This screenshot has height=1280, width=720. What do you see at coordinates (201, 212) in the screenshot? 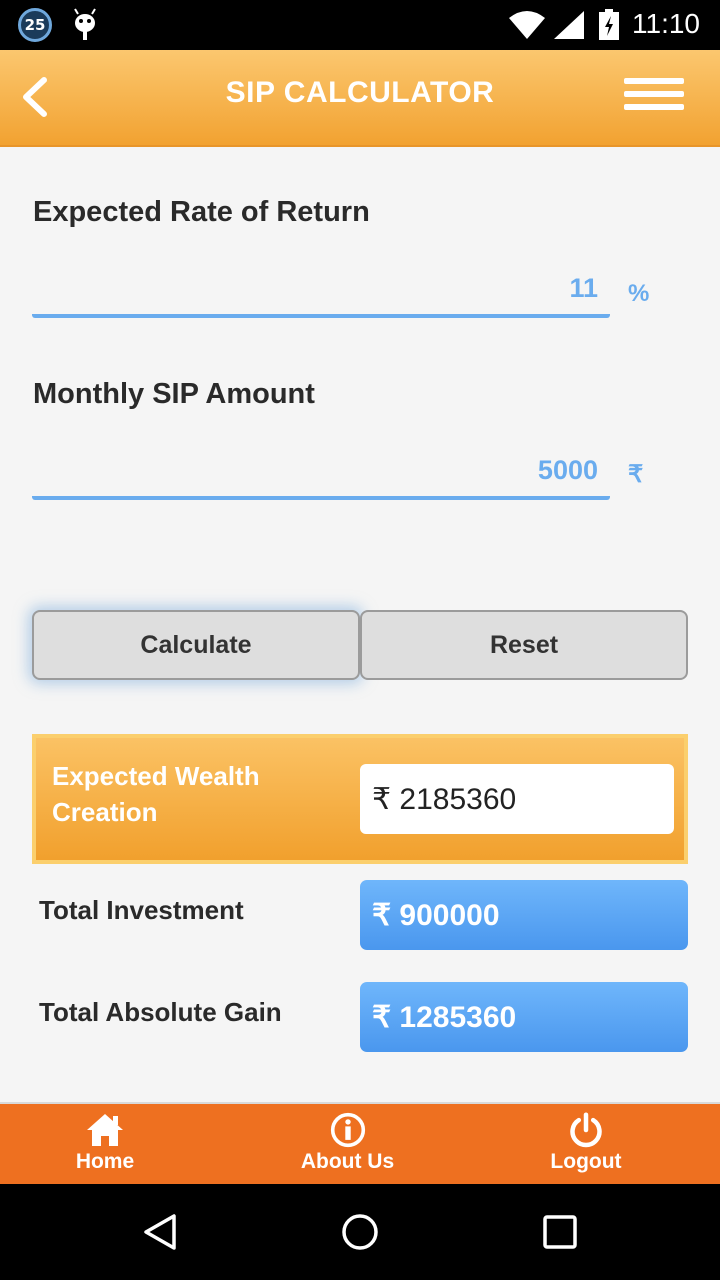
I see `rate-label: Expected Rate of Return` at bounding box center [201, 212].